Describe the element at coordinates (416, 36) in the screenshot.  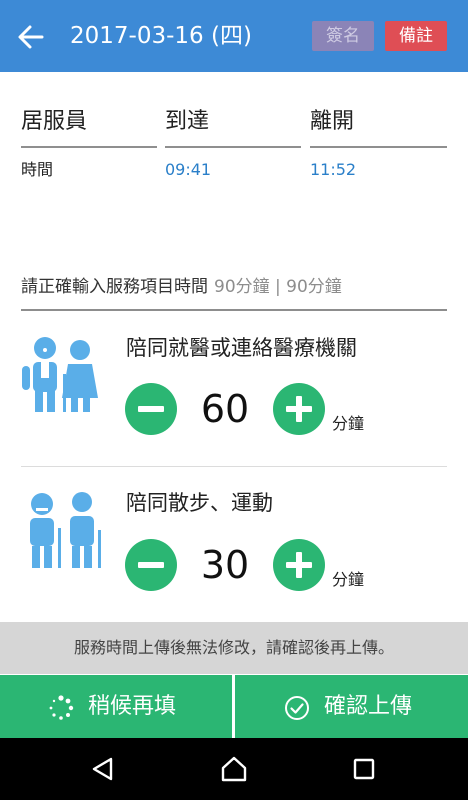
I see `note-button: 備註` at that location.